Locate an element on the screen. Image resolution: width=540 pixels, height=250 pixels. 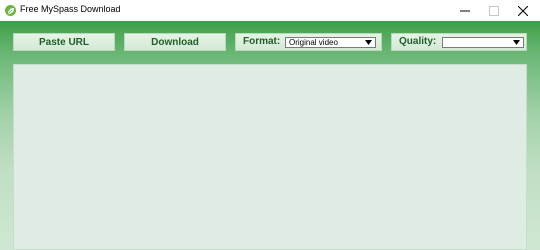
close-icon is located at coordinates (522, 10).